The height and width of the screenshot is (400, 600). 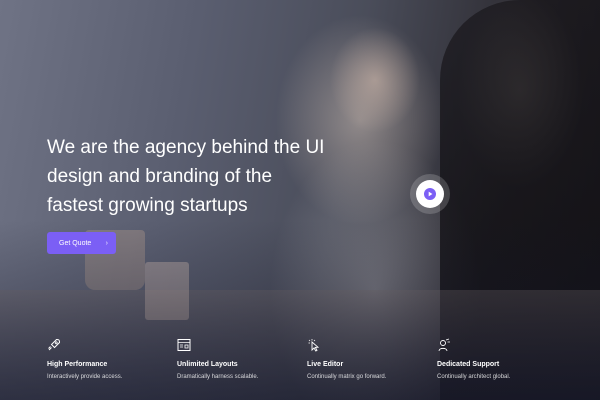 I want to click on feature-description: Continually architect global., so click(x=474, y=377).